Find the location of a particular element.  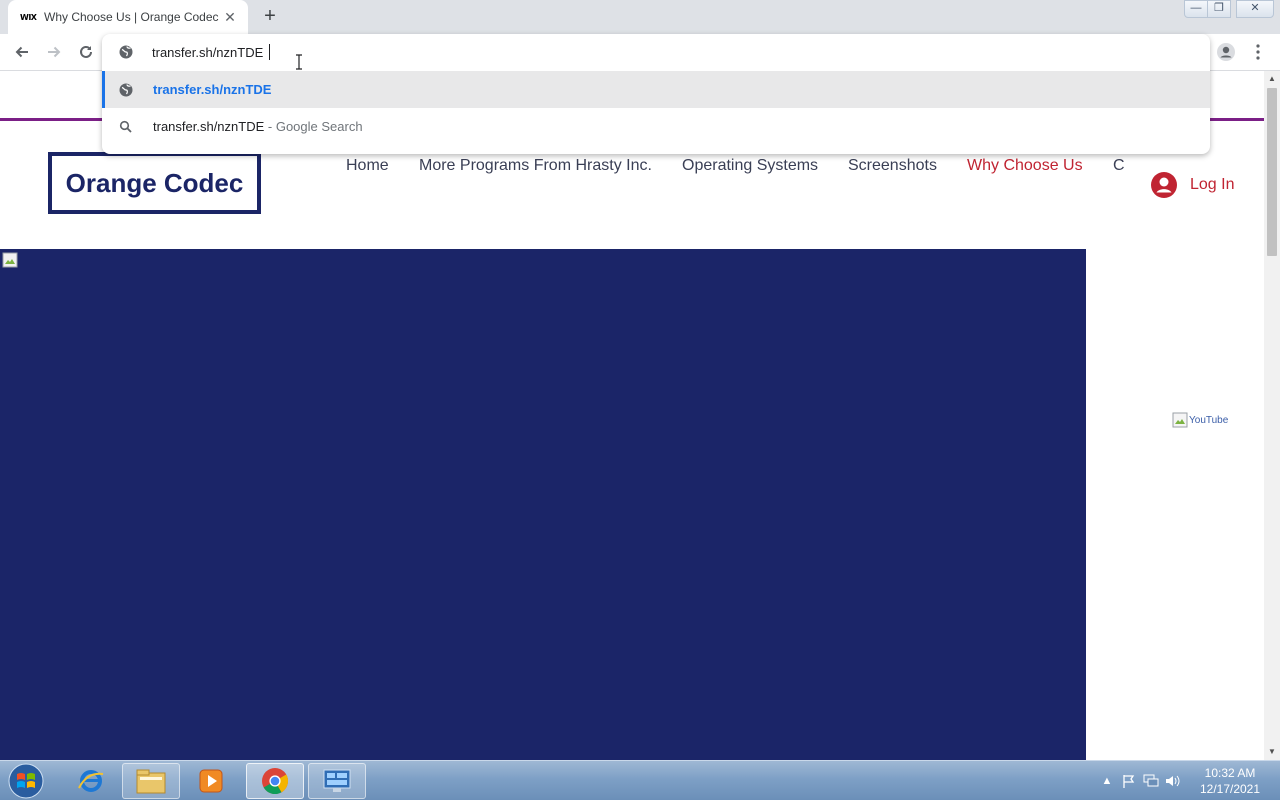

taskbar-control-panel is located at coordinates (337, 781).